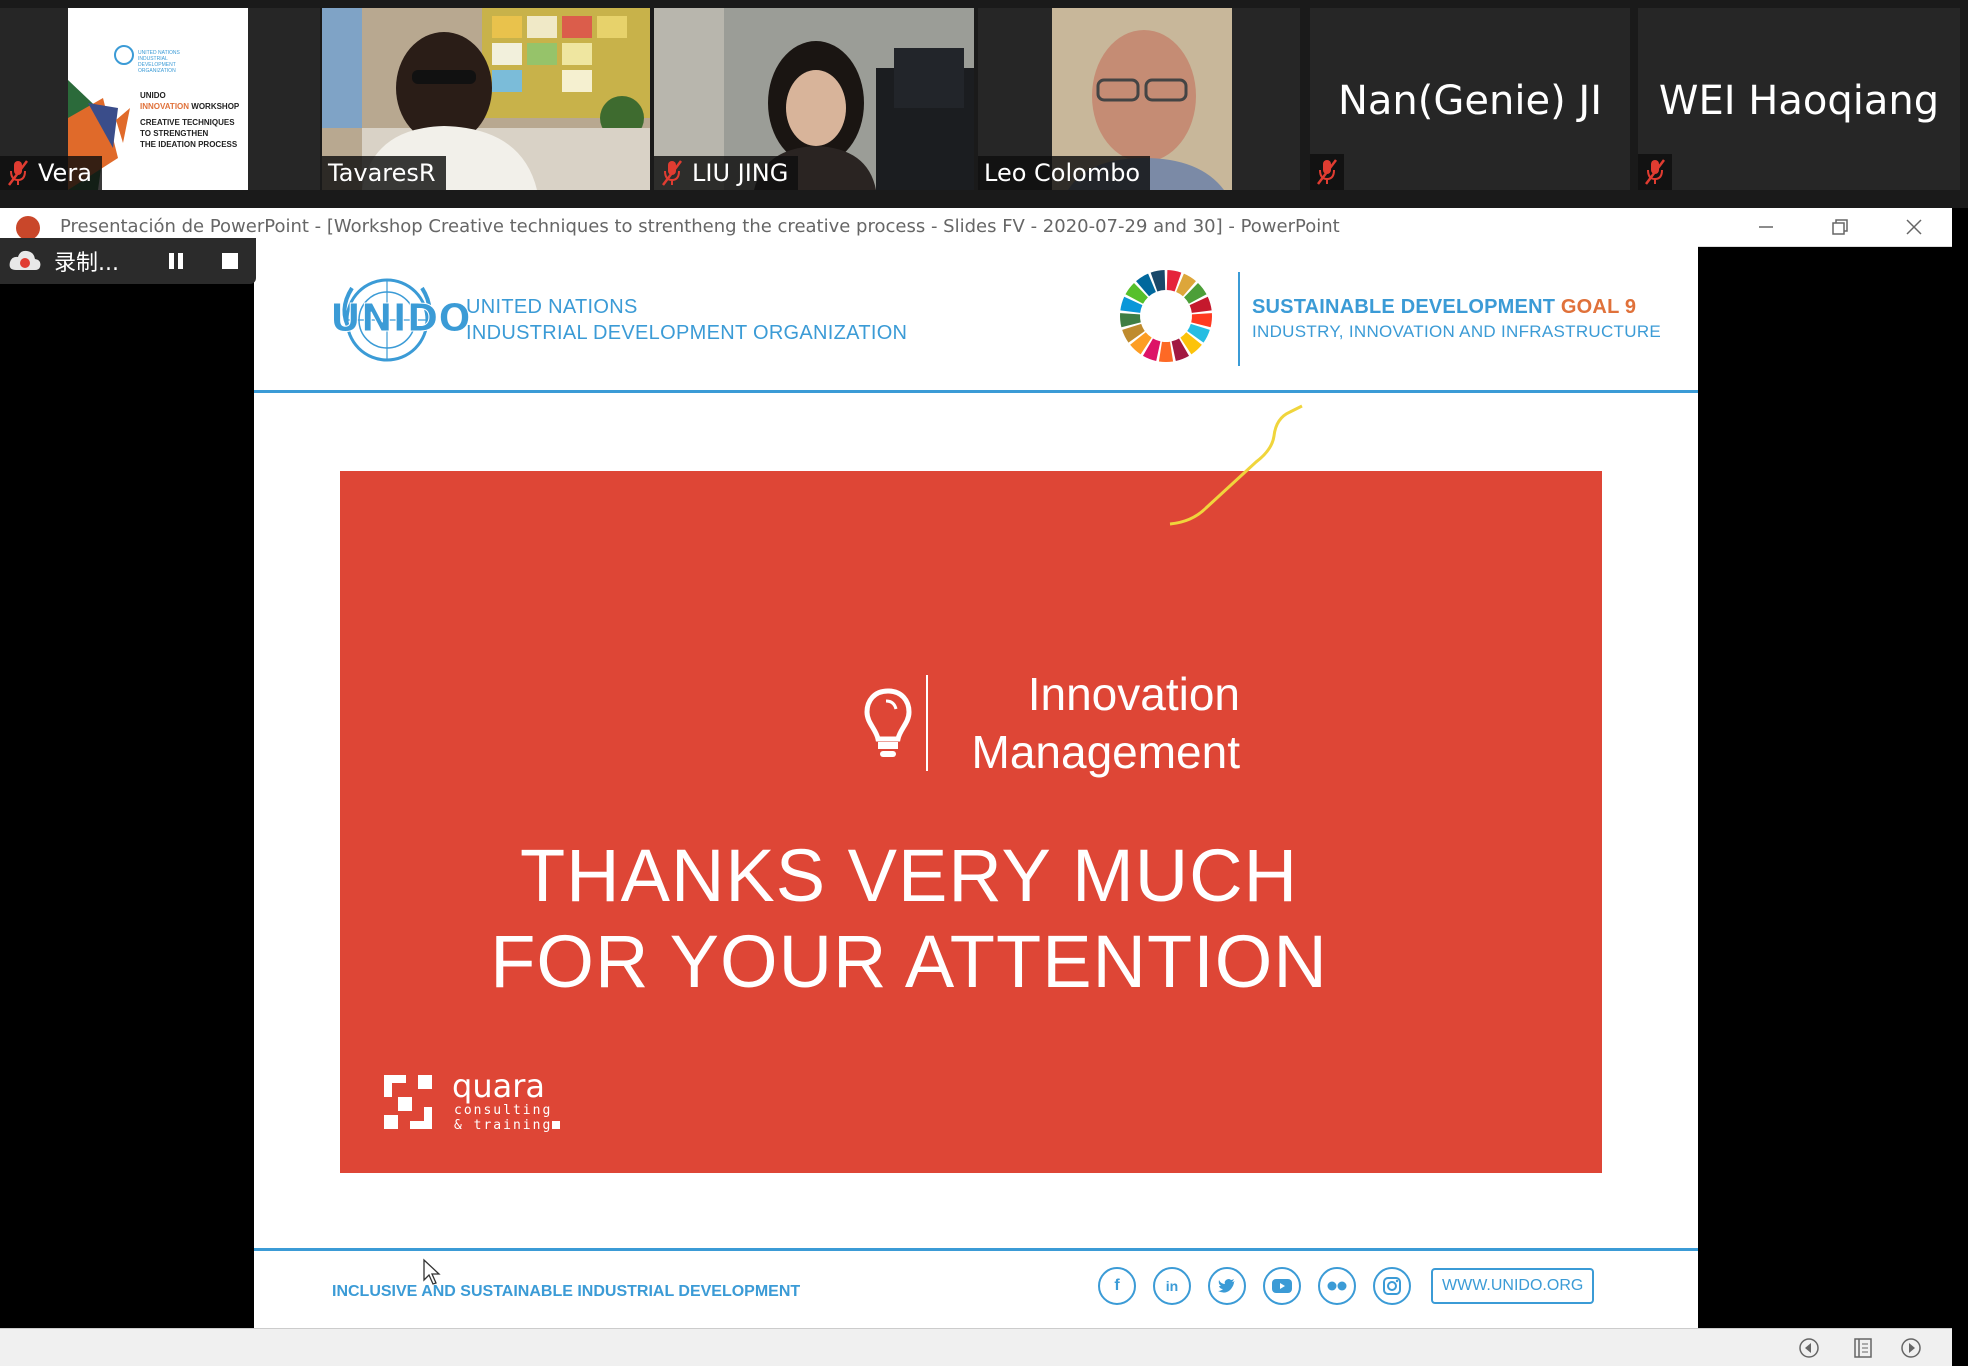  I want to click on participant-tile-nan-genie-ji: Nan(Genie) JI, so click(1470, 99).